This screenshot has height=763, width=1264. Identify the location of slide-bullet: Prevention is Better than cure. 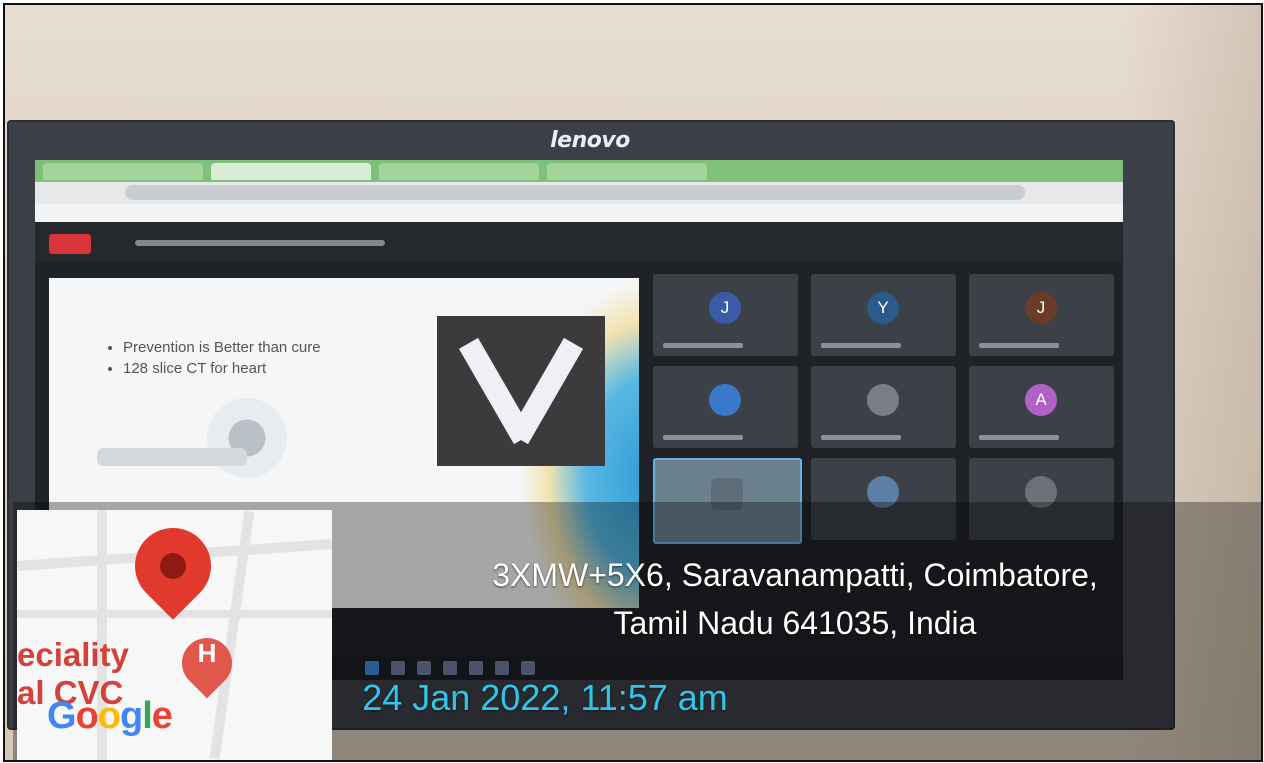
(253, 347).